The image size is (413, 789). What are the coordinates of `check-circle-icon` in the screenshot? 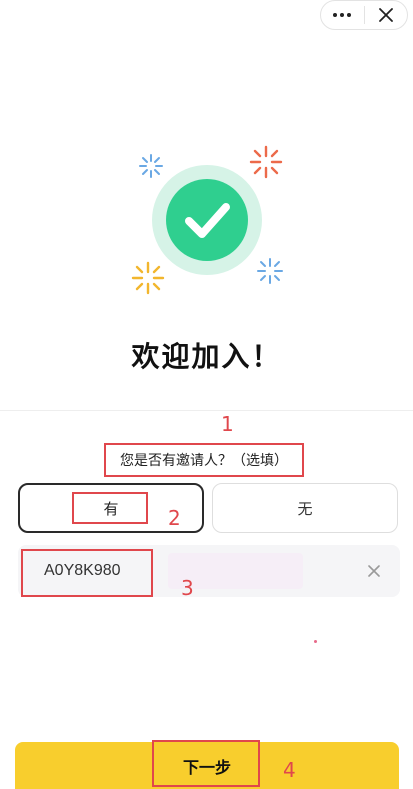 It's located at (207, 220).